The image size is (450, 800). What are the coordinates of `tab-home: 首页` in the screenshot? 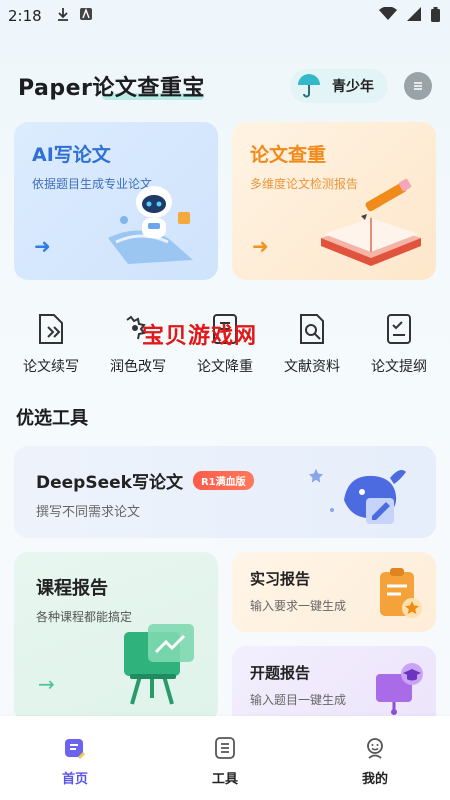 It's located at (75, 768).